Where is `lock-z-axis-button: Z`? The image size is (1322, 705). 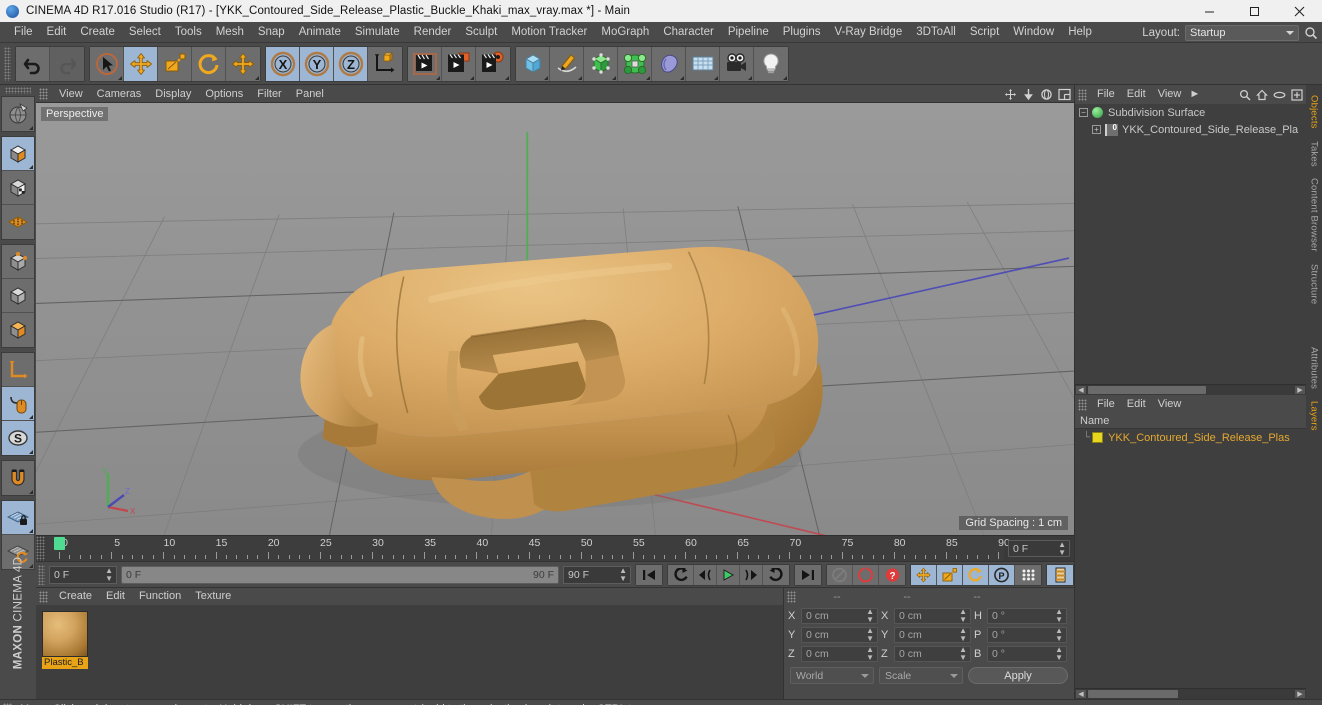 lock-z-axis-button: Z is located at coordinates (351, 63).